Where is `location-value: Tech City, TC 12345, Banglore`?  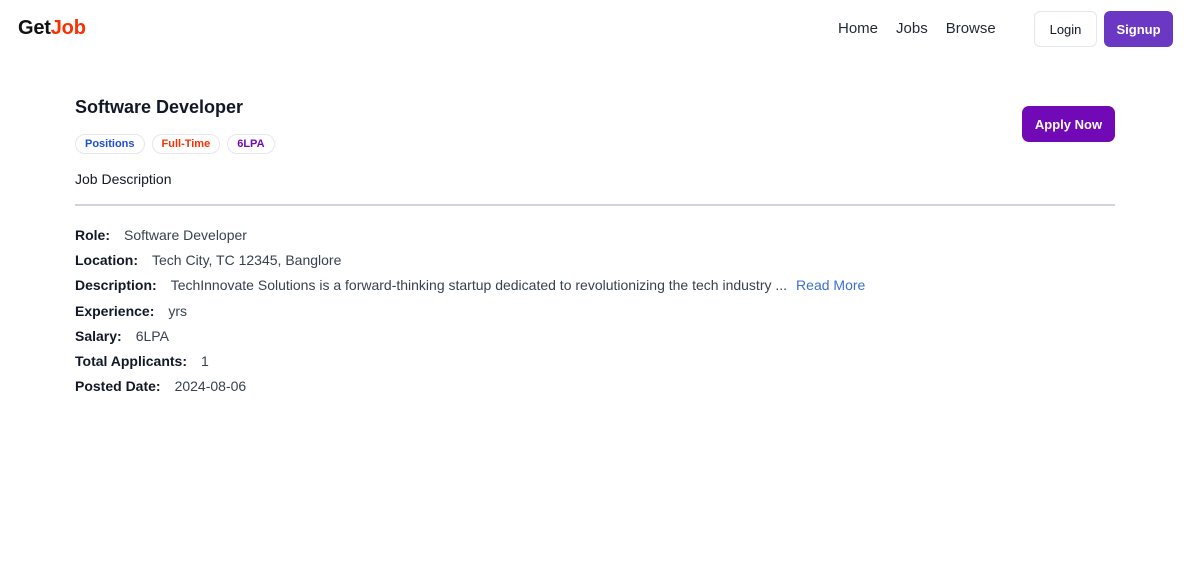 location-value: Tech City, TC 12345, Banglore is located at coordinates (247, 259).